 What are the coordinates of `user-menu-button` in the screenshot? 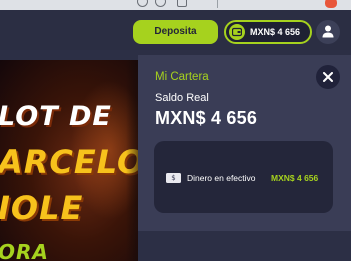 It's located at (328, 32).